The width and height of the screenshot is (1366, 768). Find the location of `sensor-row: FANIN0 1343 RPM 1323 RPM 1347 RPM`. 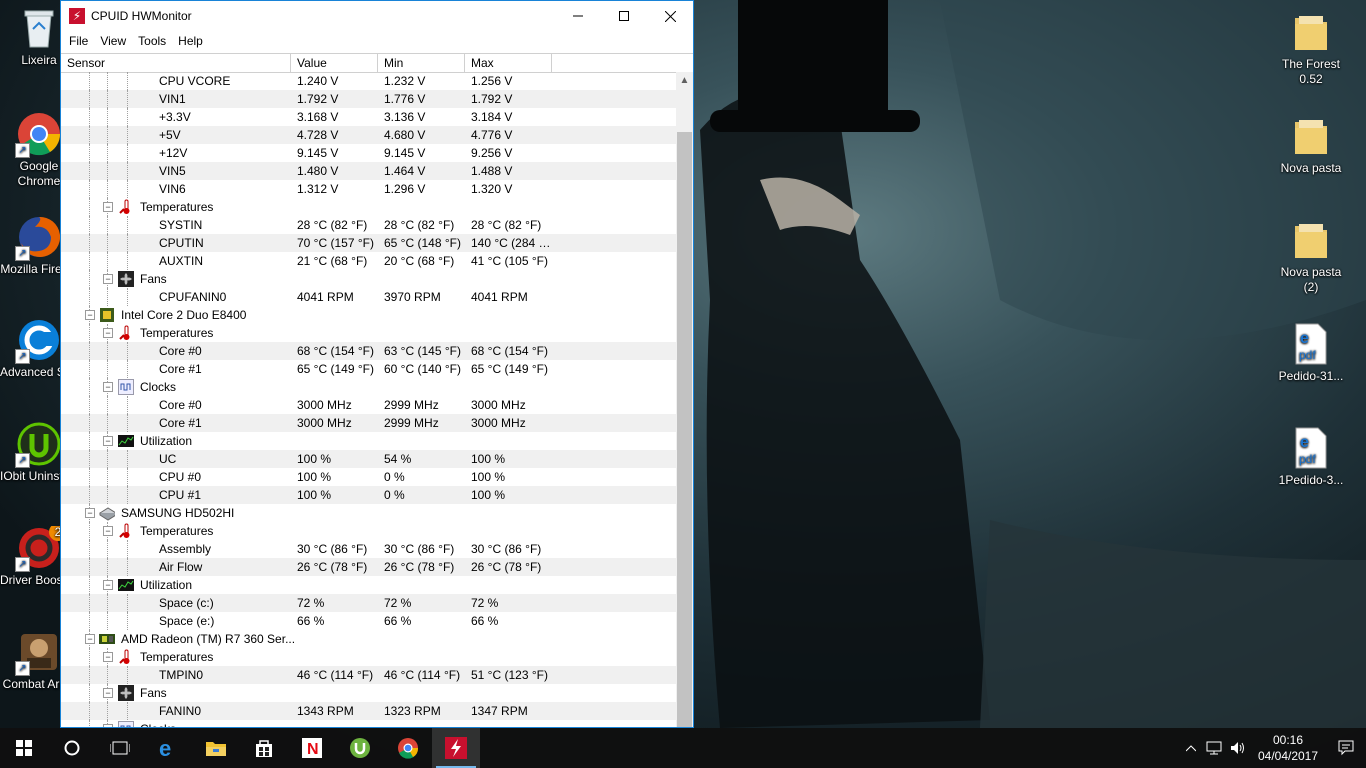

sensor-row: FANIN0 1343 RPM 1323 RPM 1347 RPM is located at coordinates (369, 711).